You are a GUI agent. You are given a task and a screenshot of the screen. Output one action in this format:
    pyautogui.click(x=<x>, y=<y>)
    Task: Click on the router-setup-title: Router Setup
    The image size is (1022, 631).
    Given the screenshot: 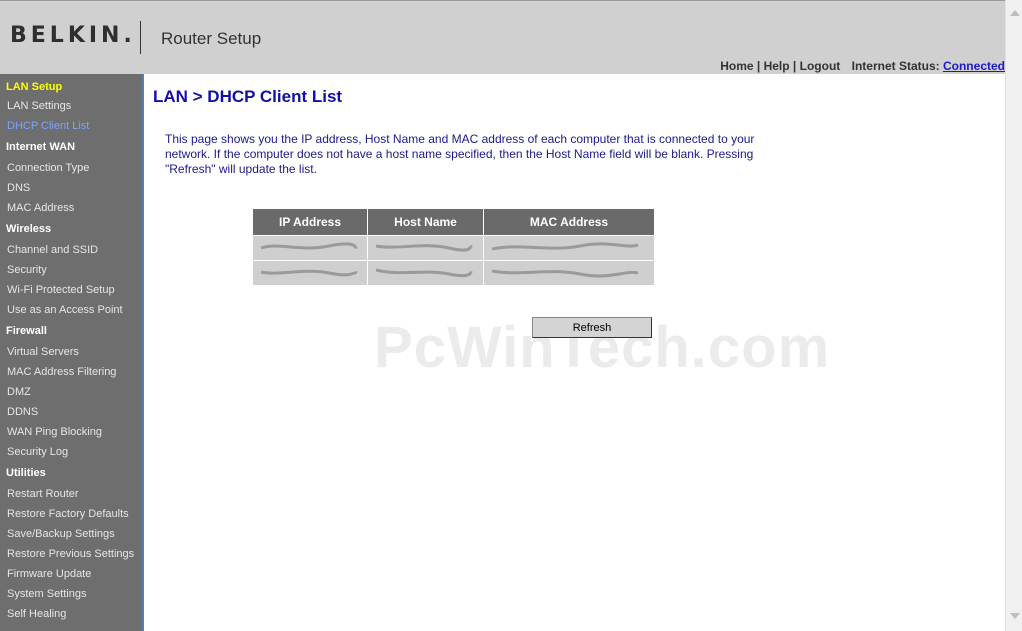 What is the action you would take?
    pyautogui.click(x=211, y=38)
    